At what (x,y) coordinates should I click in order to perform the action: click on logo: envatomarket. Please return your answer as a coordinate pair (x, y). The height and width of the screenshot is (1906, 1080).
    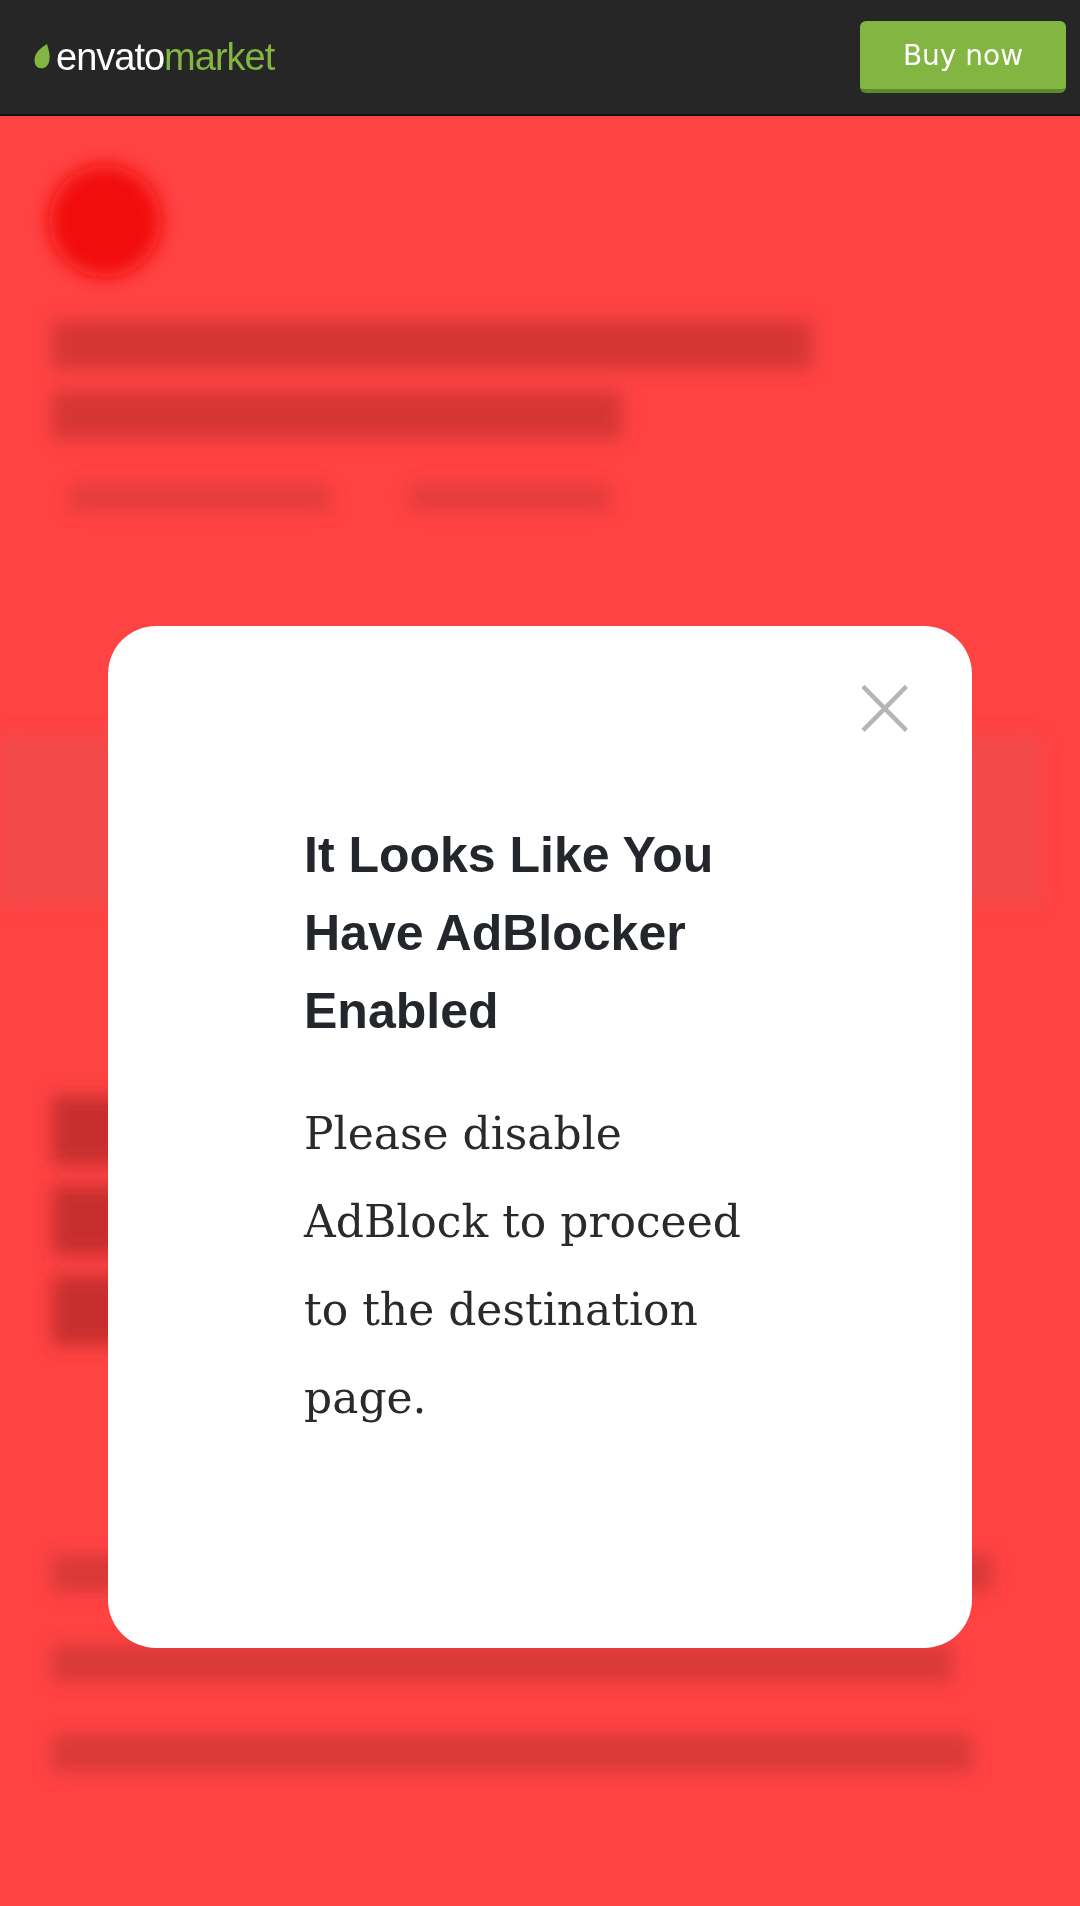
    Looking at the image, I should click on (165, 57).